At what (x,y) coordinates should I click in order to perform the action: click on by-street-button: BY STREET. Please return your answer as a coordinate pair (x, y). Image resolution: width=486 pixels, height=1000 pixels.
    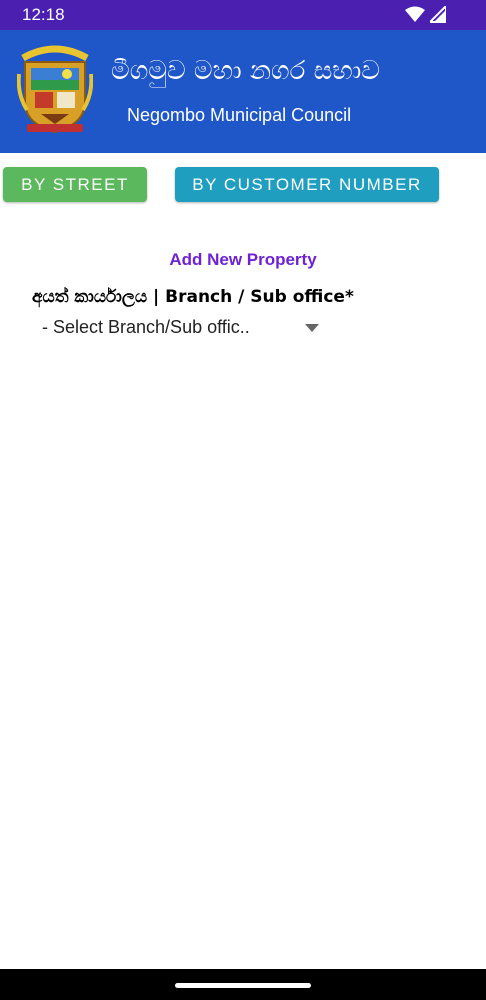
    Looking at the image, I should click on (75, 184).